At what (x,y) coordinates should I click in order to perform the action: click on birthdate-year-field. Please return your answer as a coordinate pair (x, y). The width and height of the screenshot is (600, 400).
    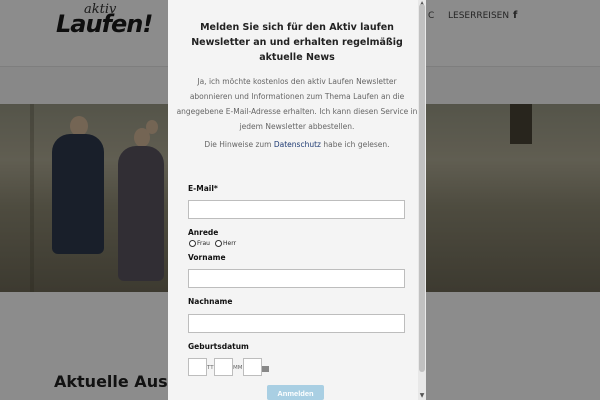
    Looking at the image, I should click on (252, 367).